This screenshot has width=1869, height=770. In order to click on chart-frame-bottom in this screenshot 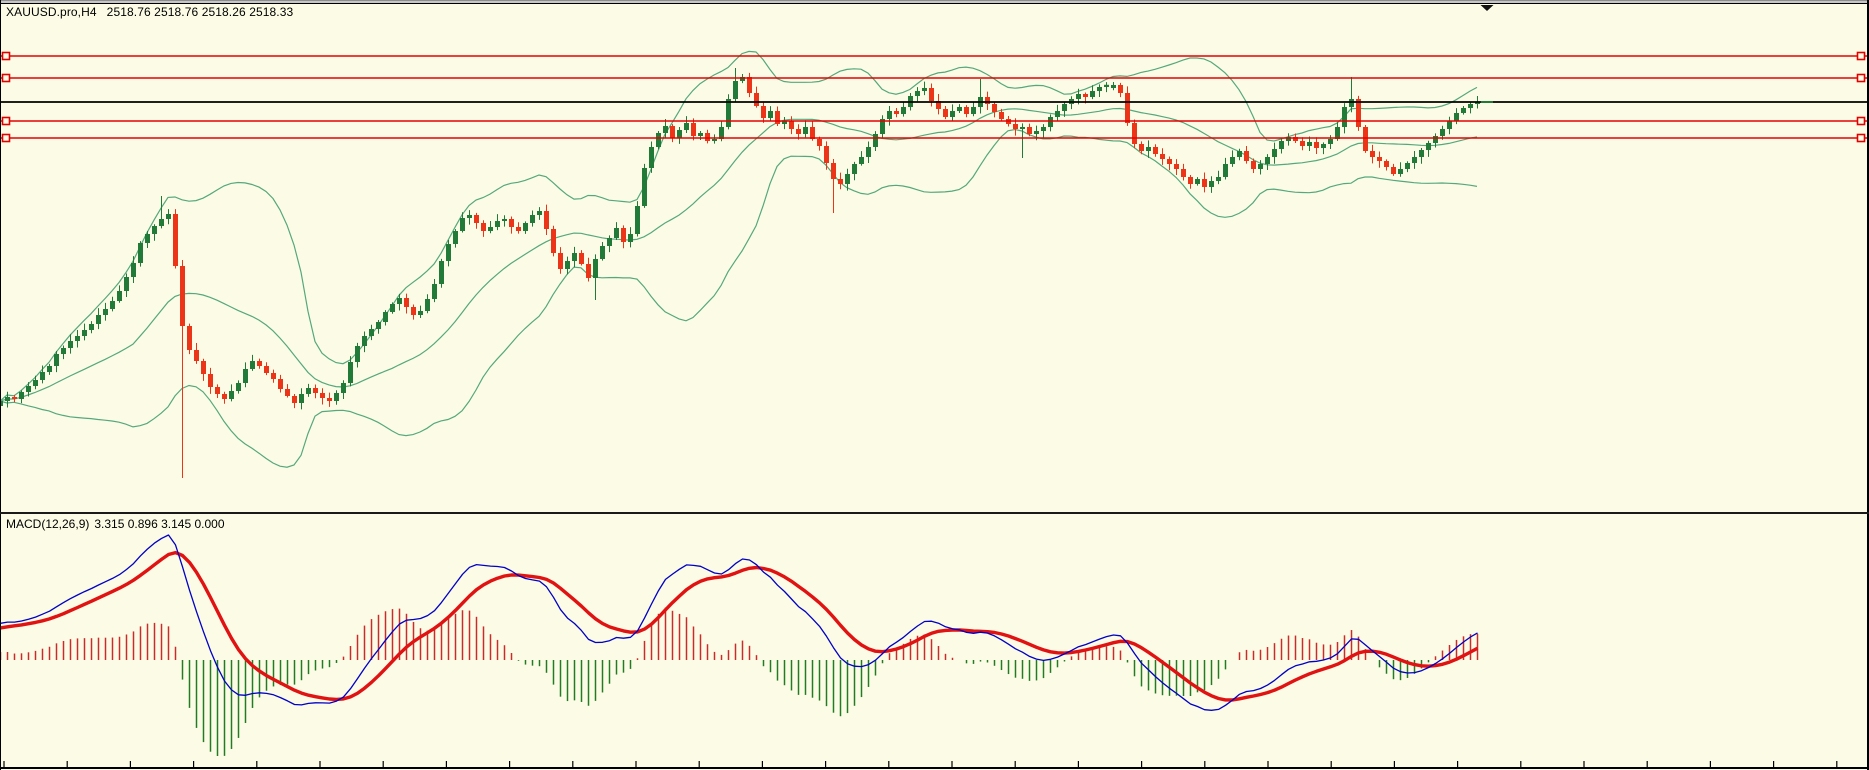, I will do `click(934, 768)`.